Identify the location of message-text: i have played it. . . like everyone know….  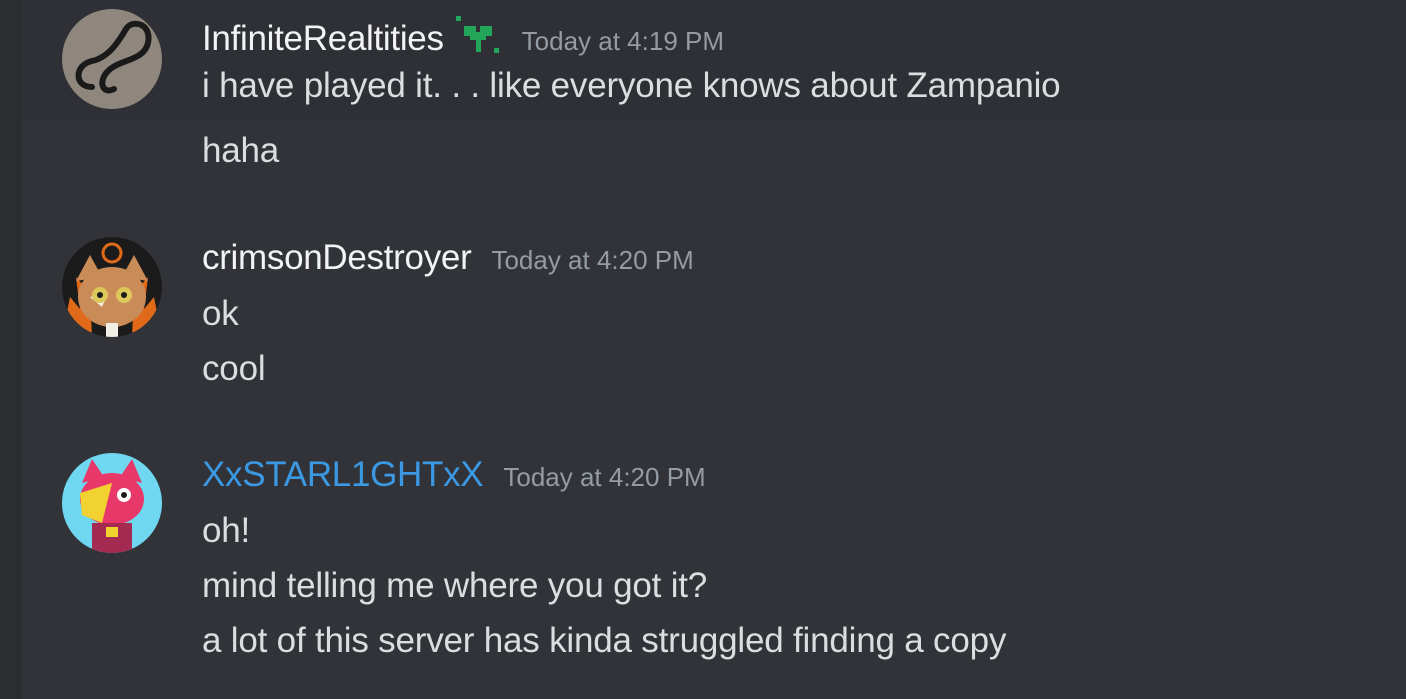
(631, 85).